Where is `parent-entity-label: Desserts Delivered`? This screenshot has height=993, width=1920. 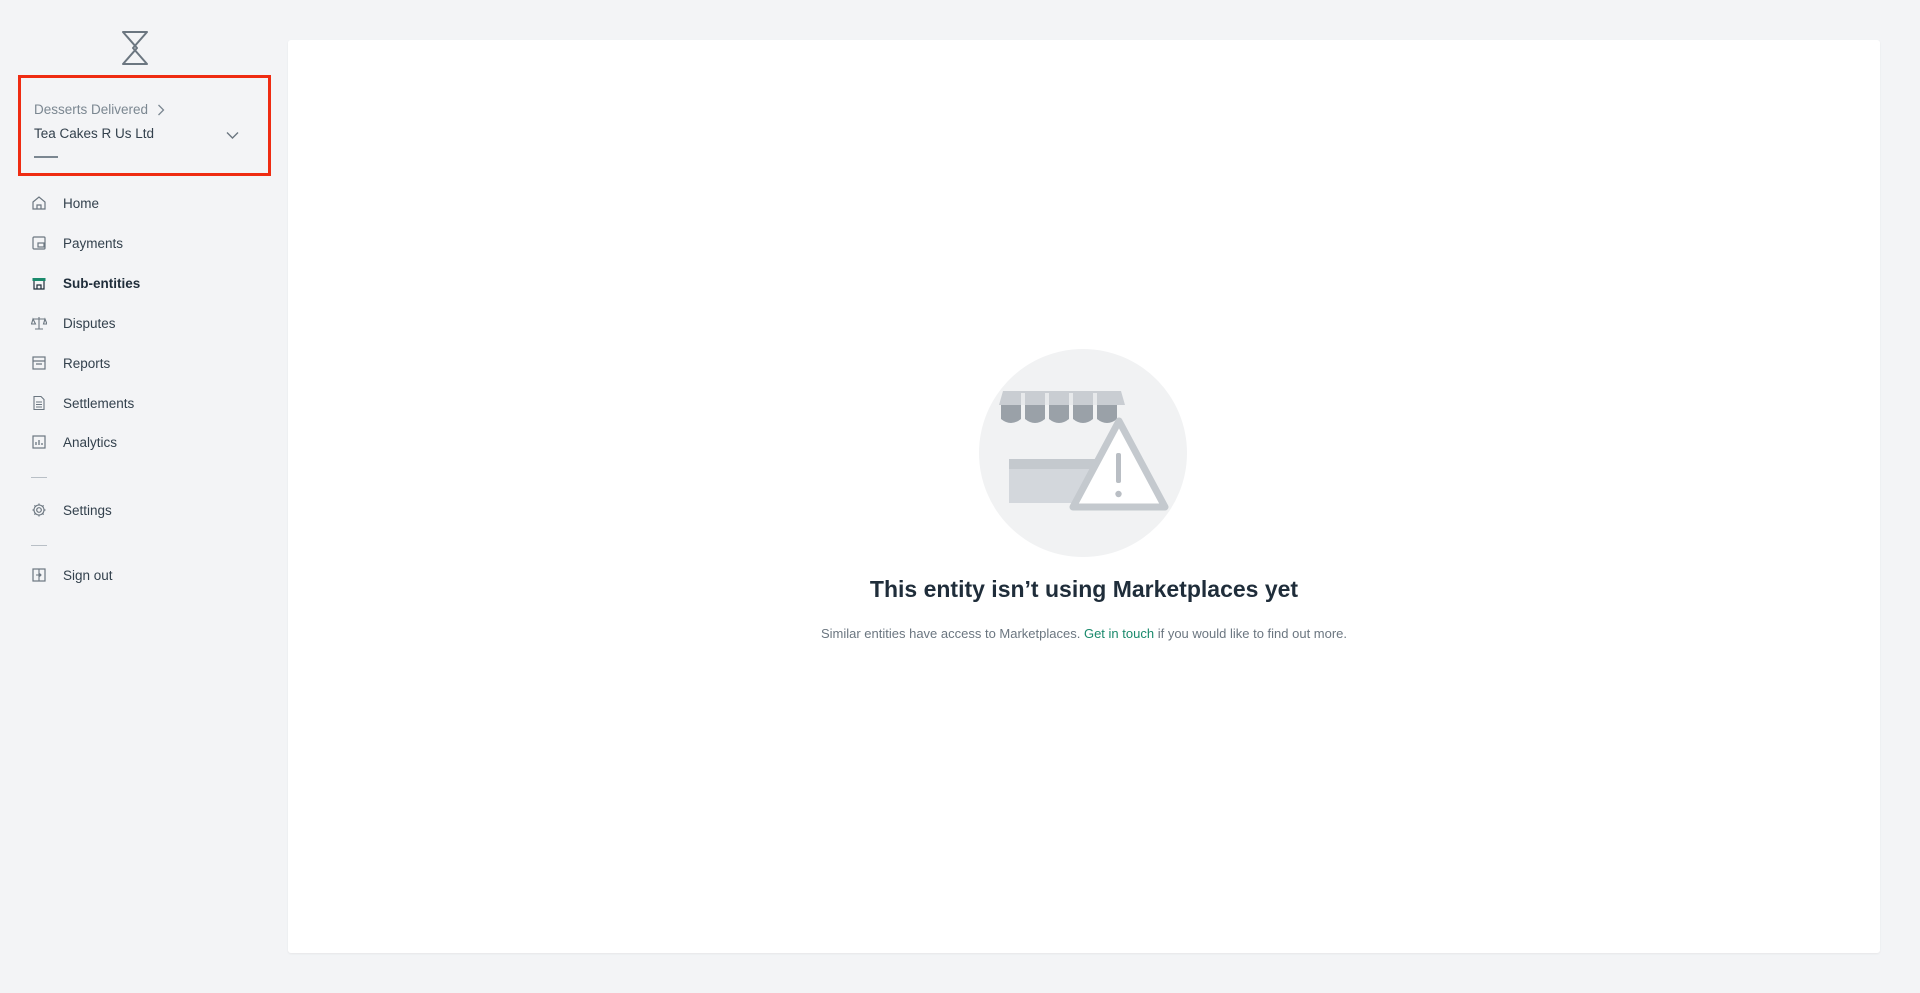 parent-entity-label: Desserts Delivered is located at coordinates (91, 109).